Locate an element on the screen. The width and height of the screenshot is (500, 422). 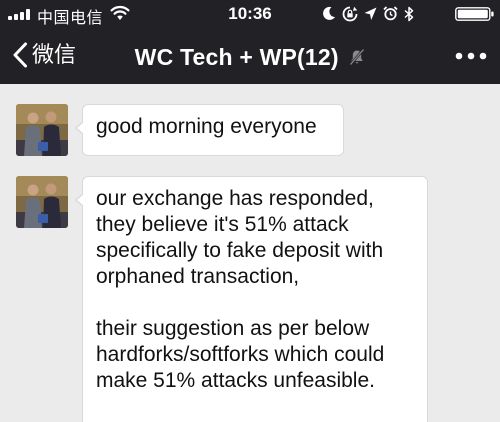
rotation-lock-icon is located at coordinates (350, 13).